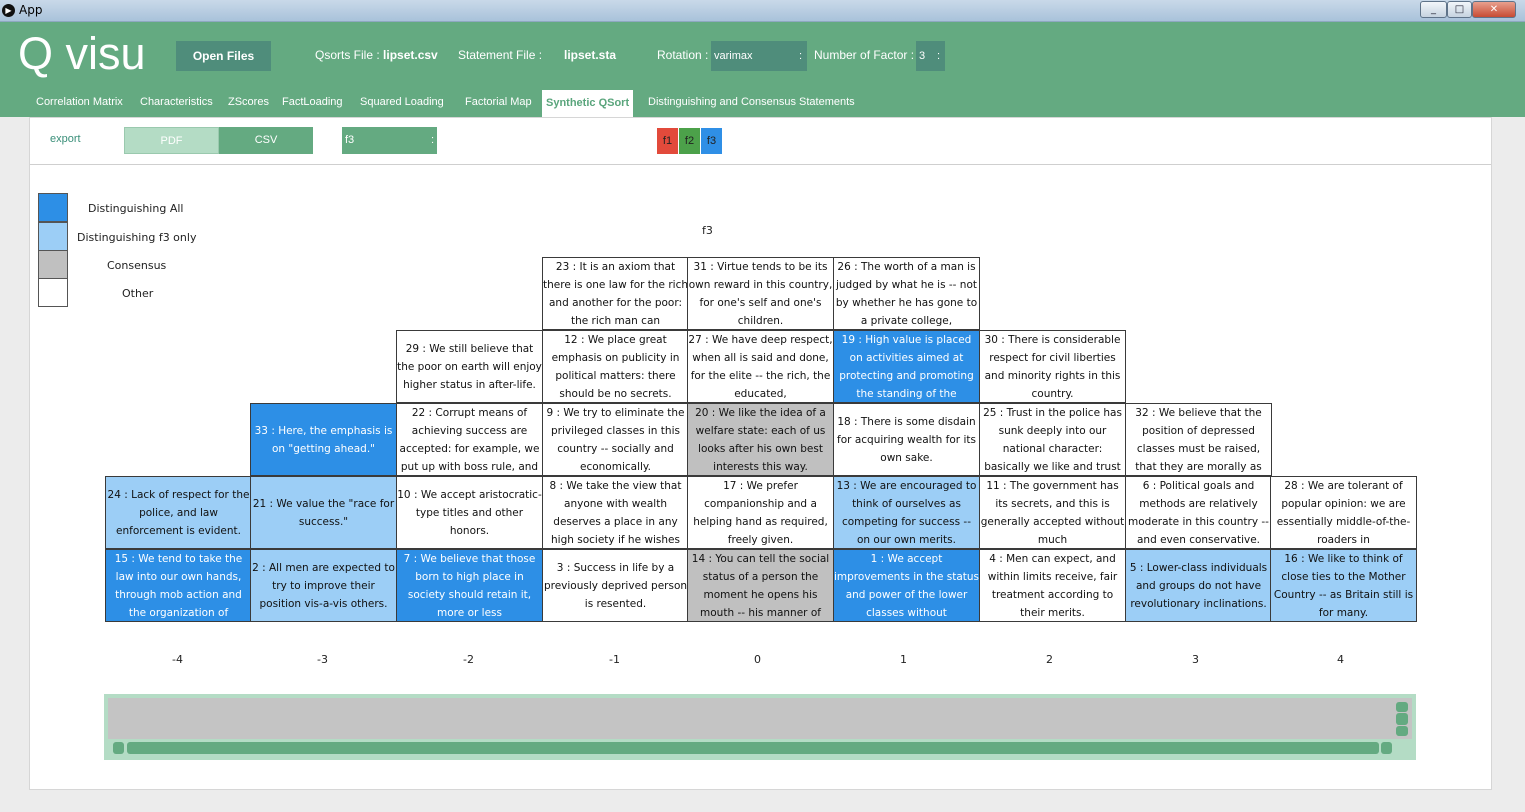 This screenshot has height=812, width=1525. I want to click on csv-export-button: CSV, so click(266, 140).